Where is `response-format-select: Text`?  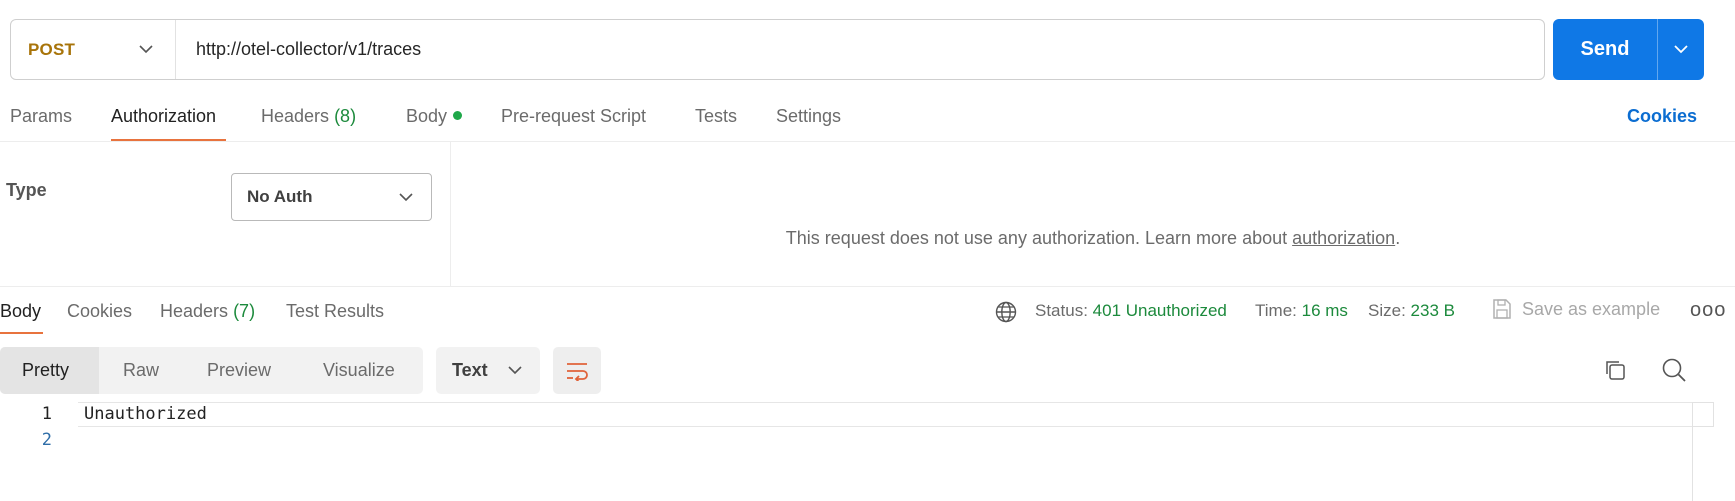 response-format-select: Text is located at coordinates (488, 370).